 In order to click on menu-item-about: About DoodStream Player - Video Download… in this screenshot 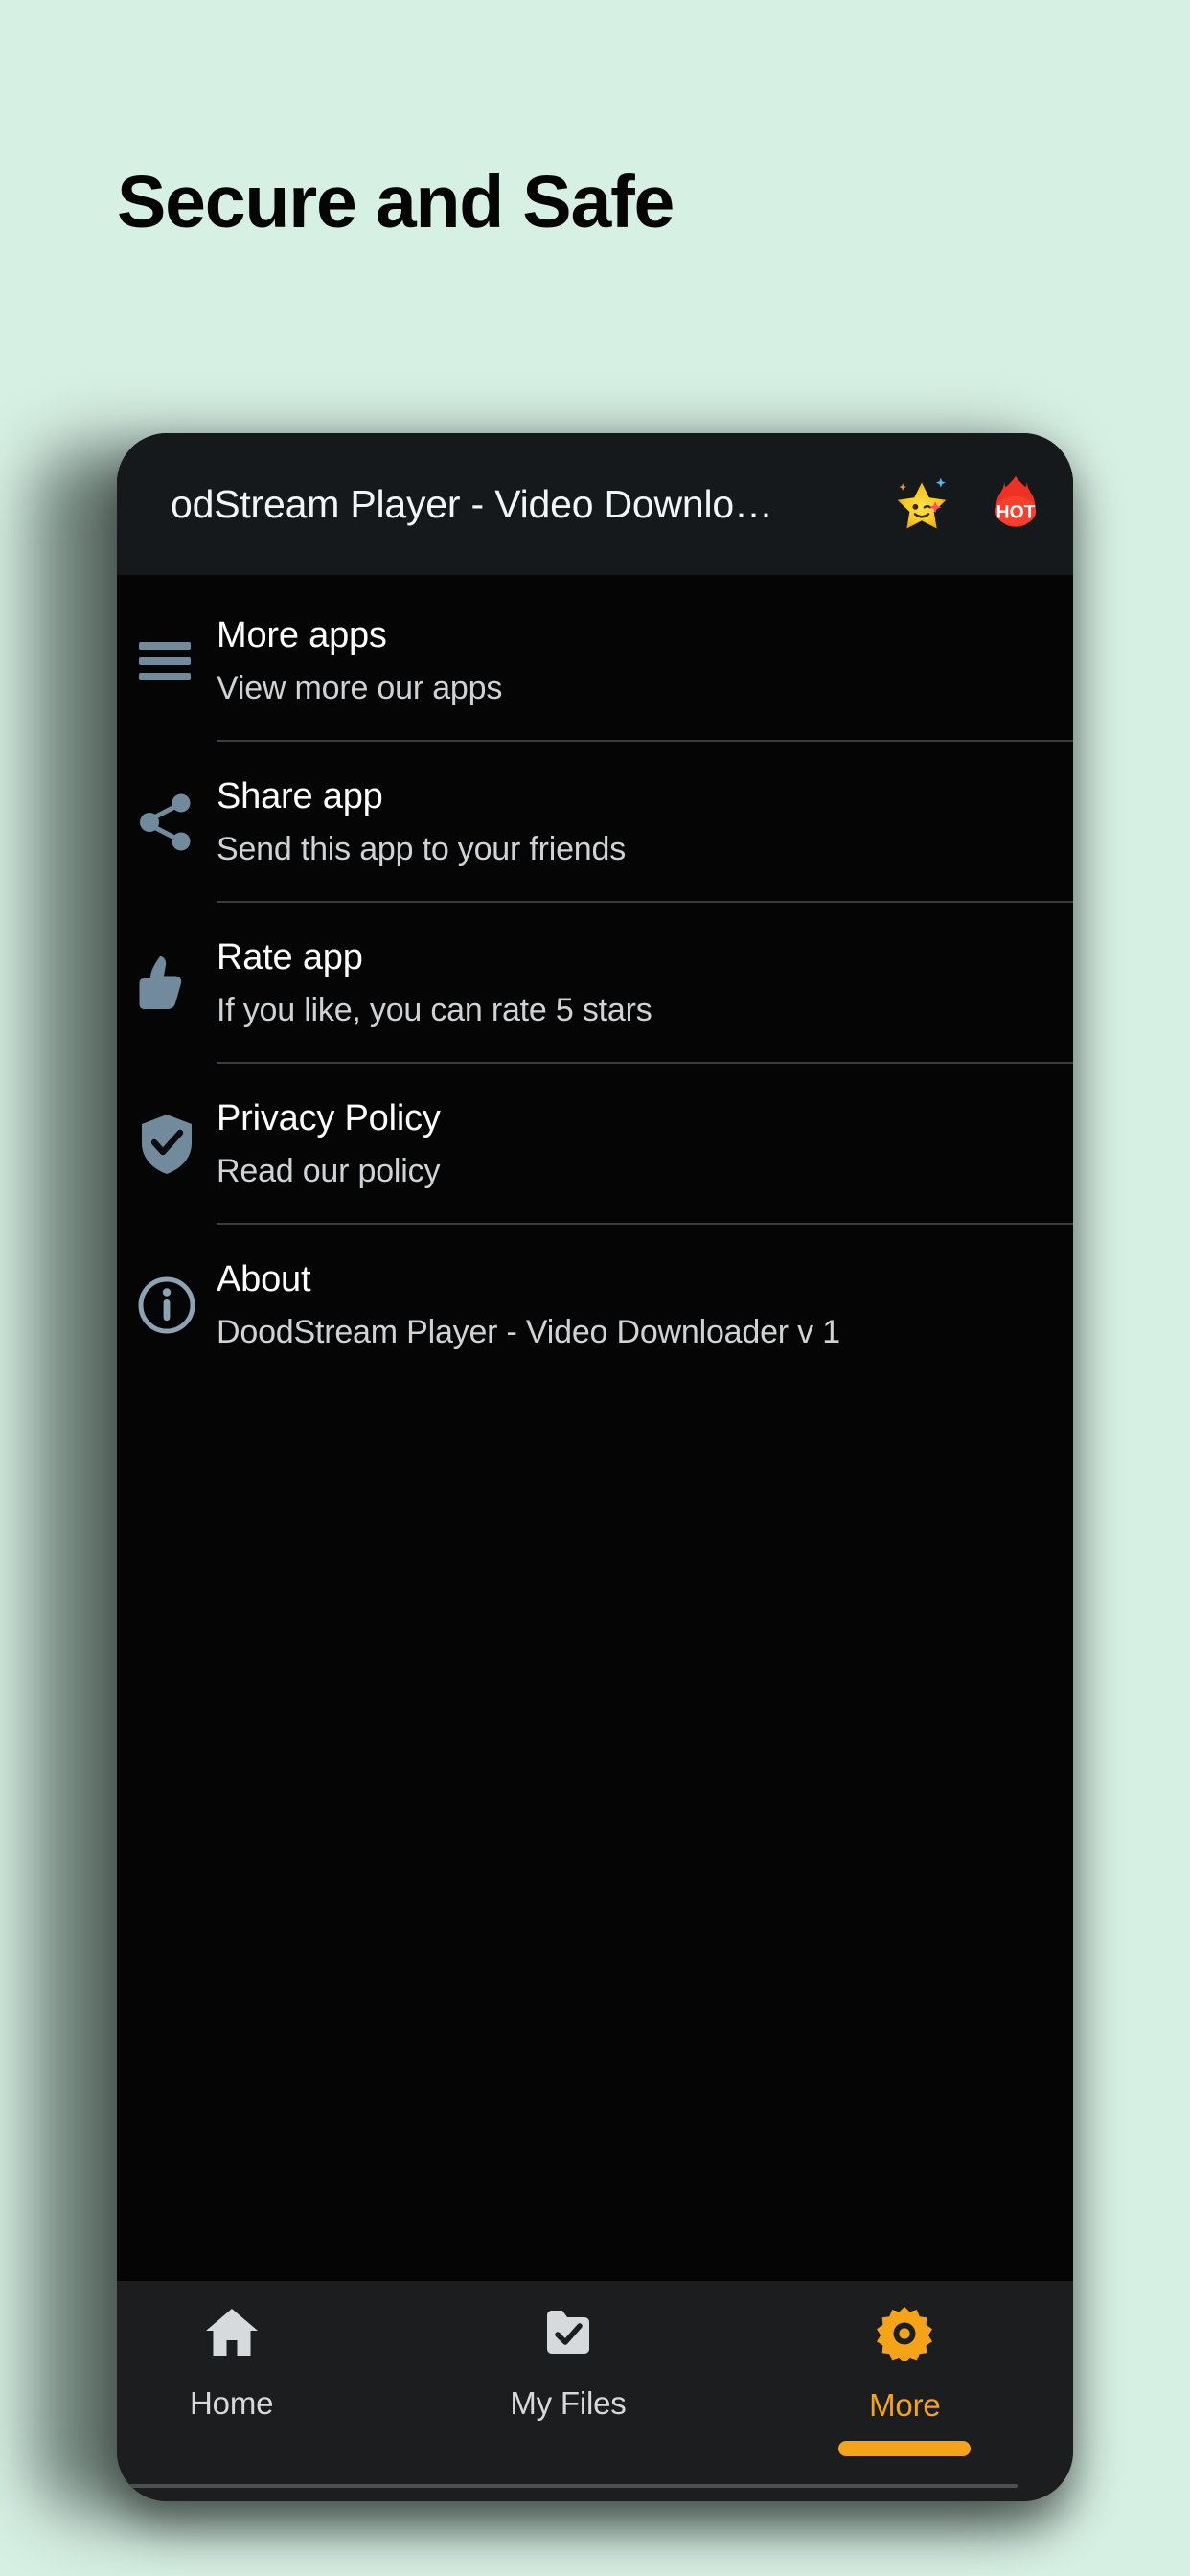, I will do `click(595, 1305)`.